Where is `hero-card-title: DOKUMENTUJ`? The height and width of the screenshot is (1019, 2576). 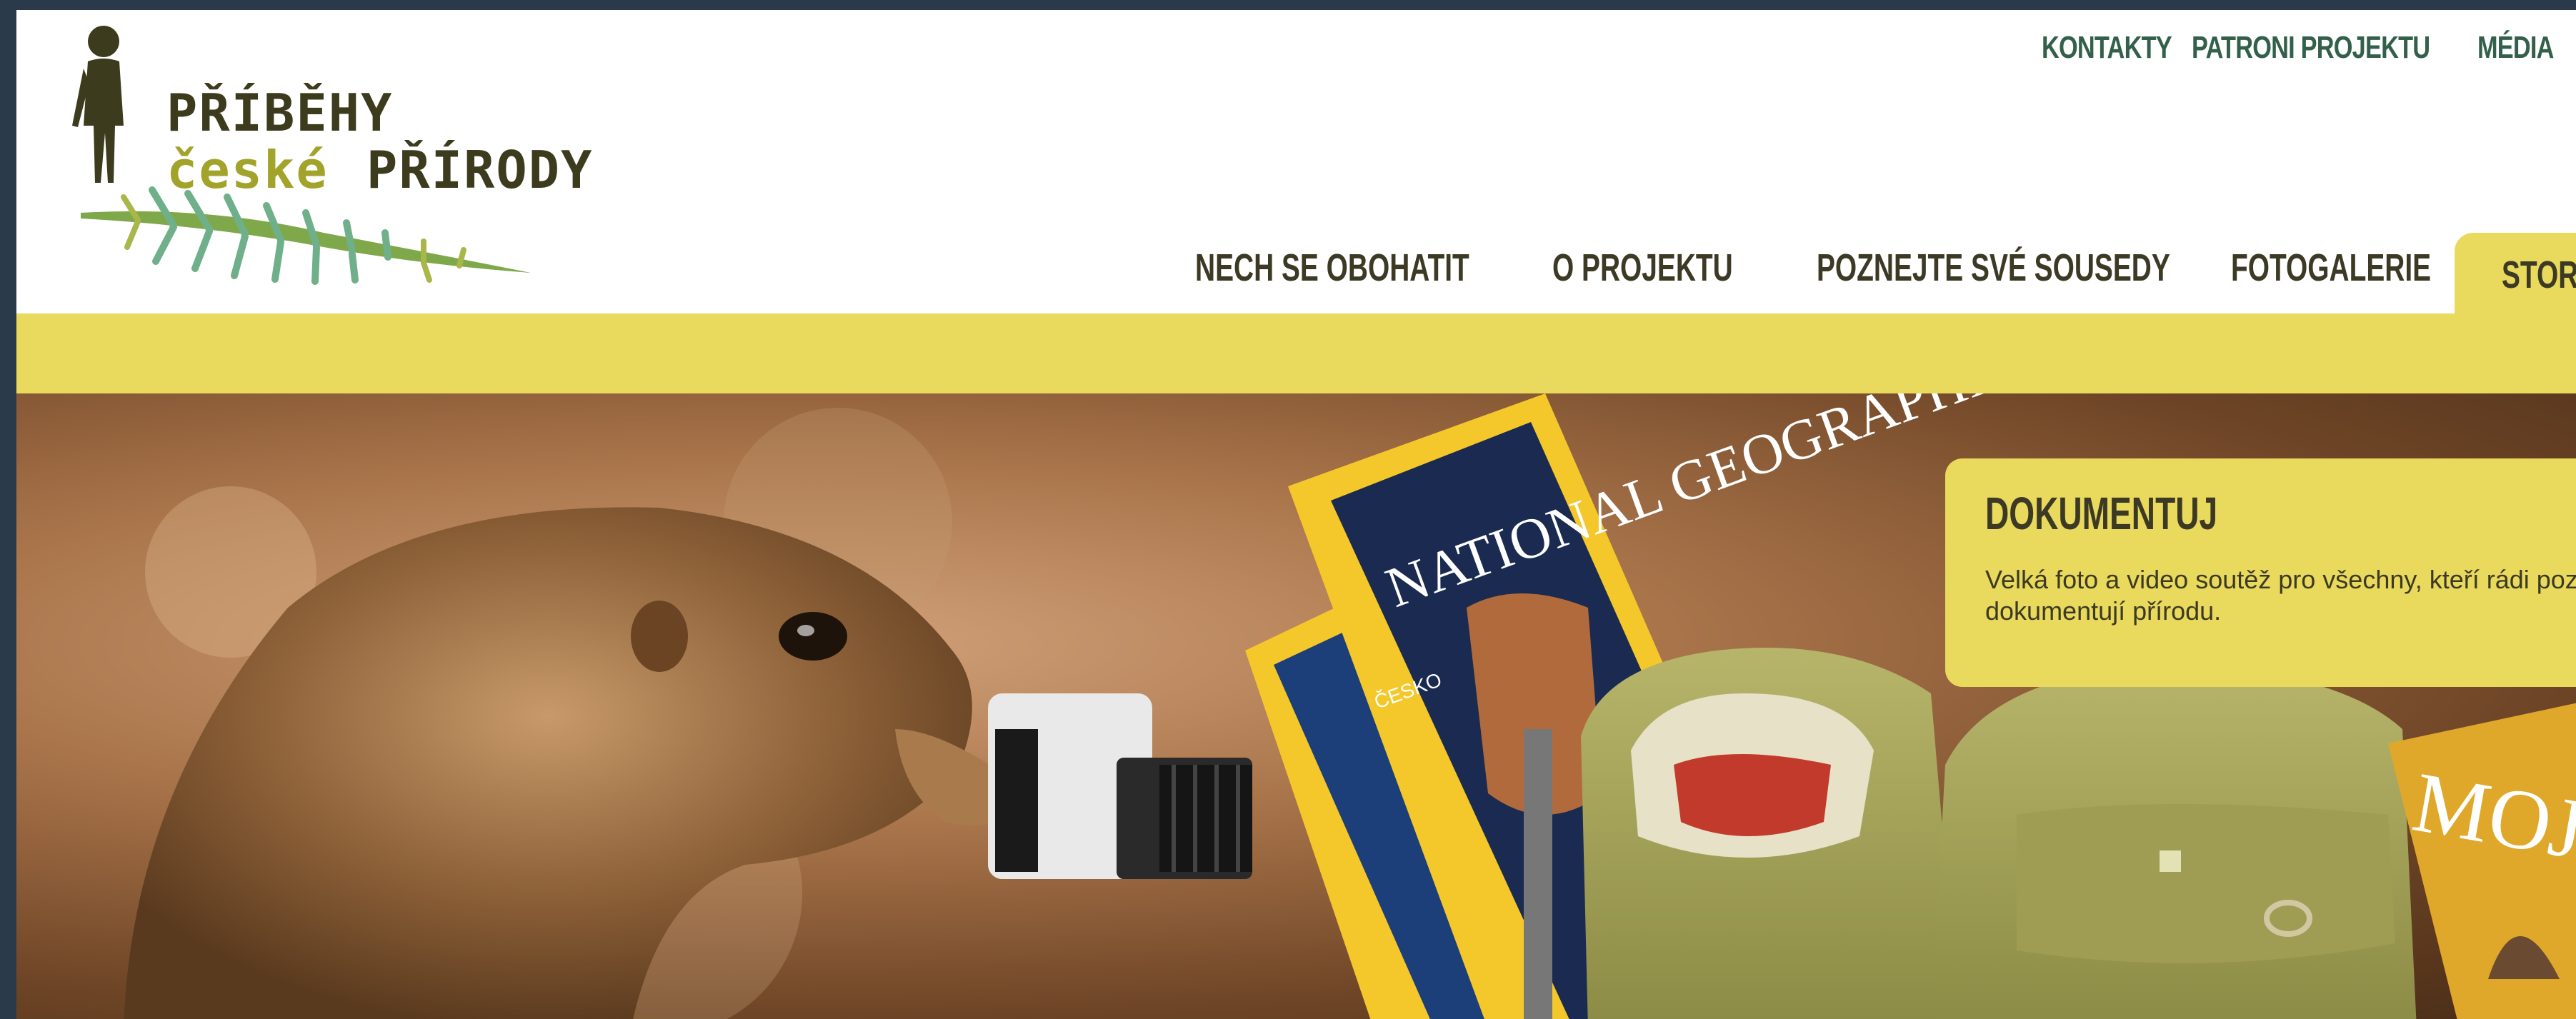
hero-card-title: DOKUMENTUJ is located at coordinates (2101, 513).